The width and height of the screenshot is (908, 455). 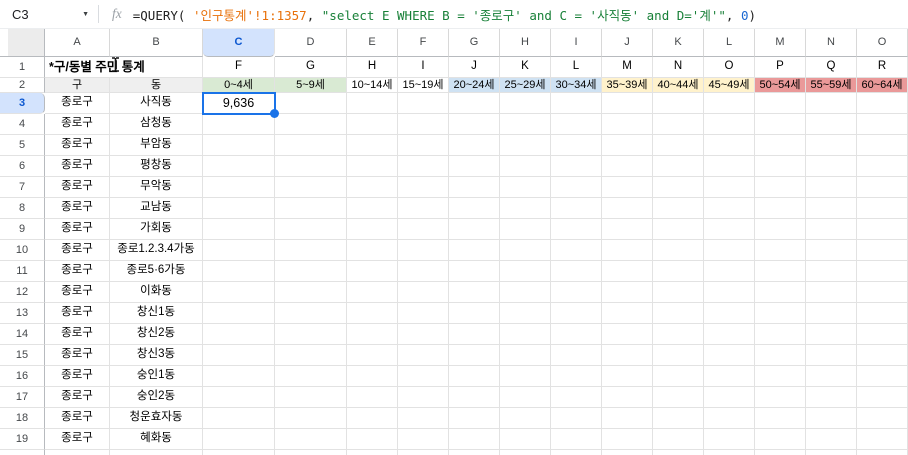 I want to click on cell-M14, so click(x=780, y=334).